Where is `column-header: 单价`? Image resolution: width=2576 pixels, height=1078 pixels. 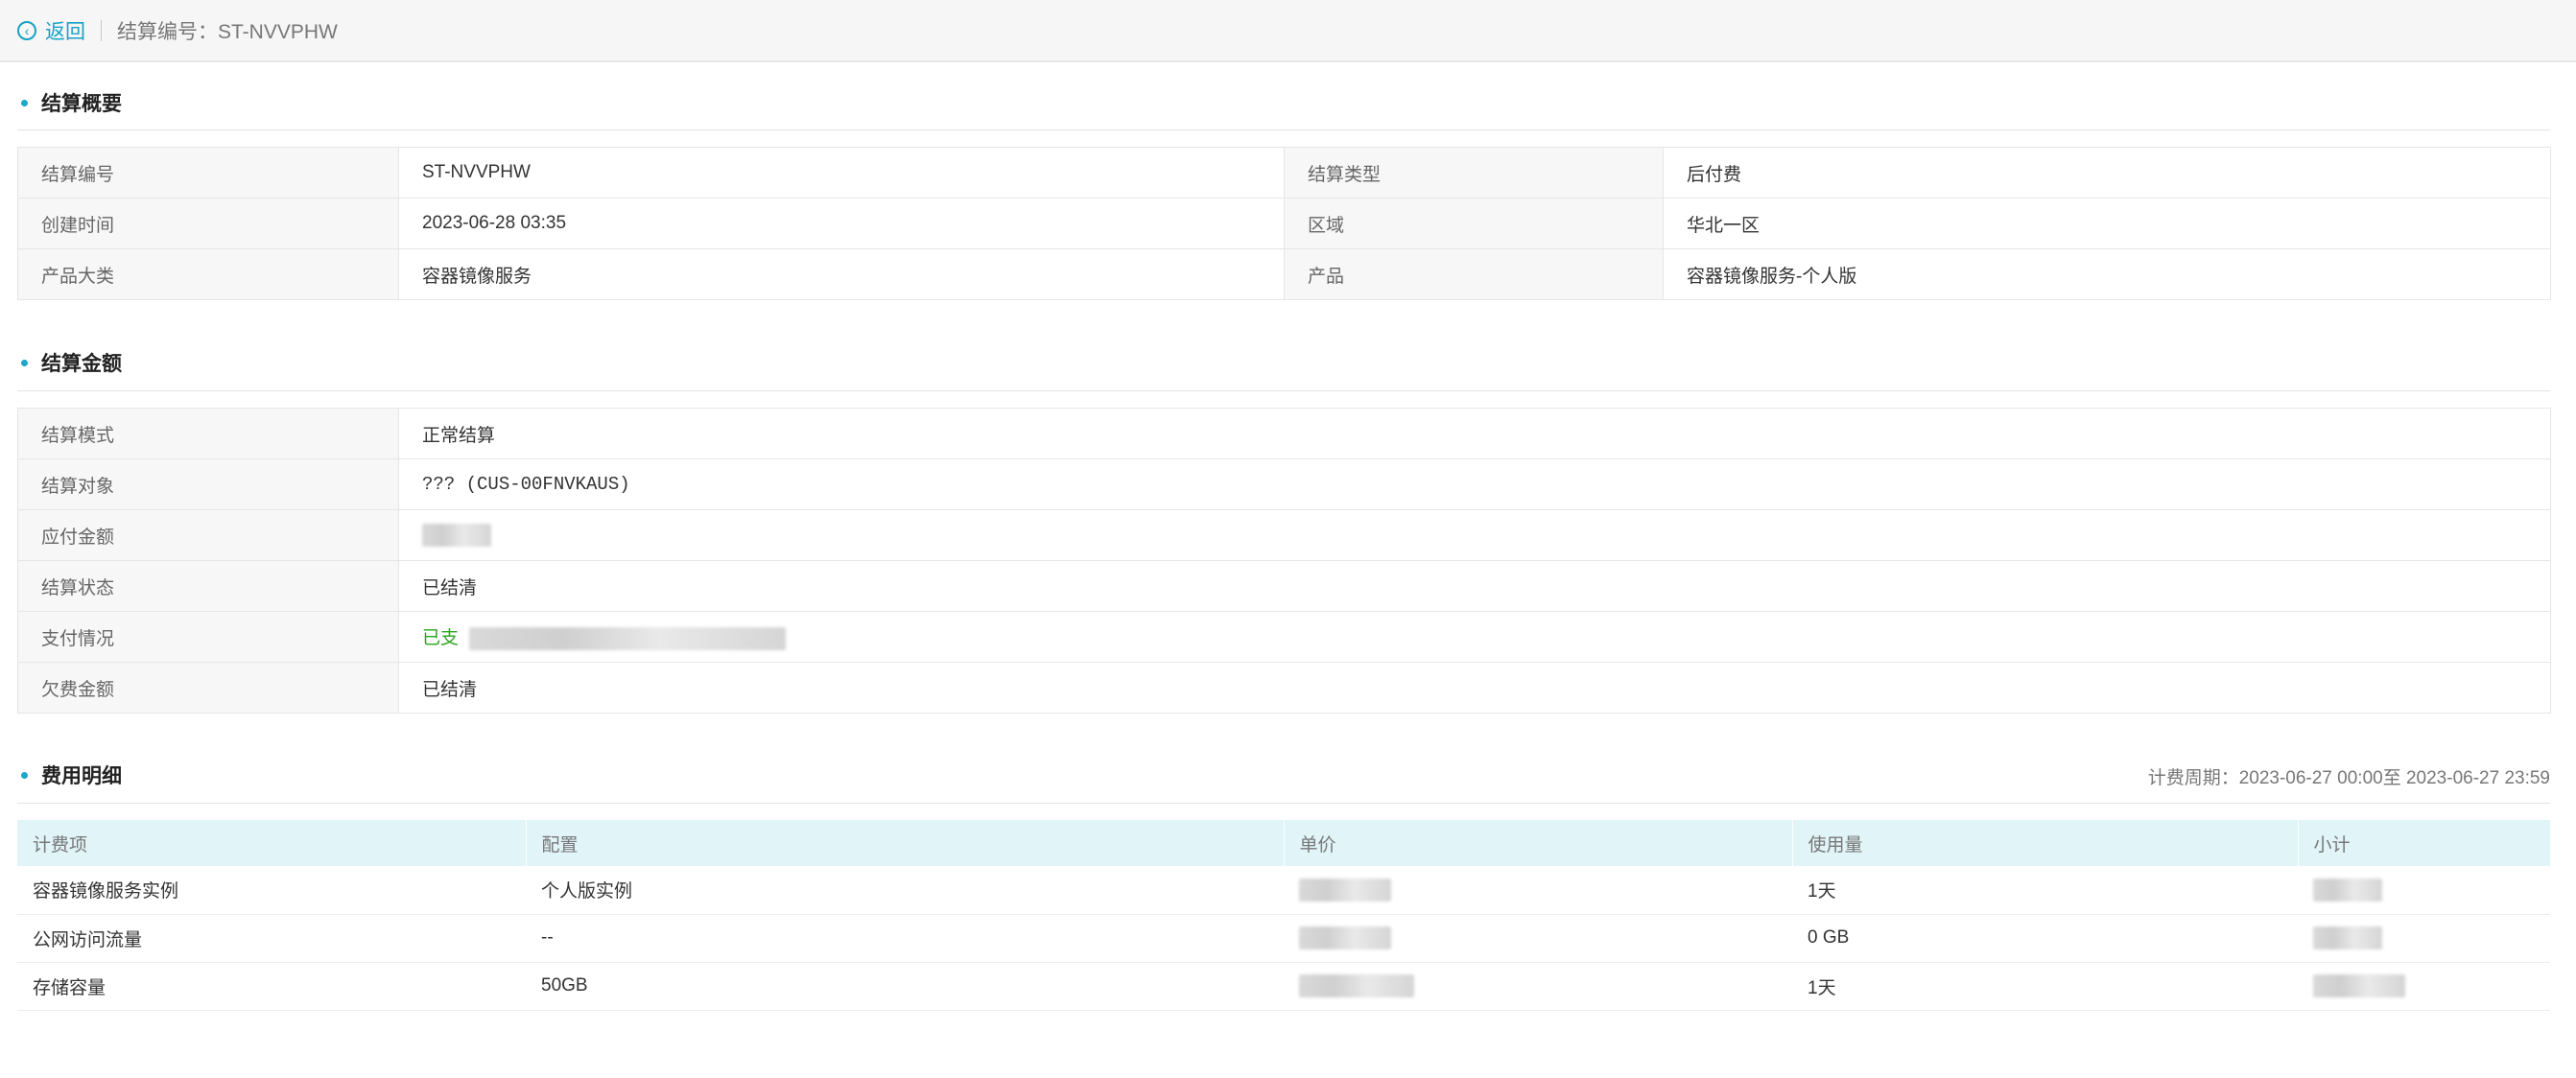
column-header: 单价 is located at coordinates (1538, 843).